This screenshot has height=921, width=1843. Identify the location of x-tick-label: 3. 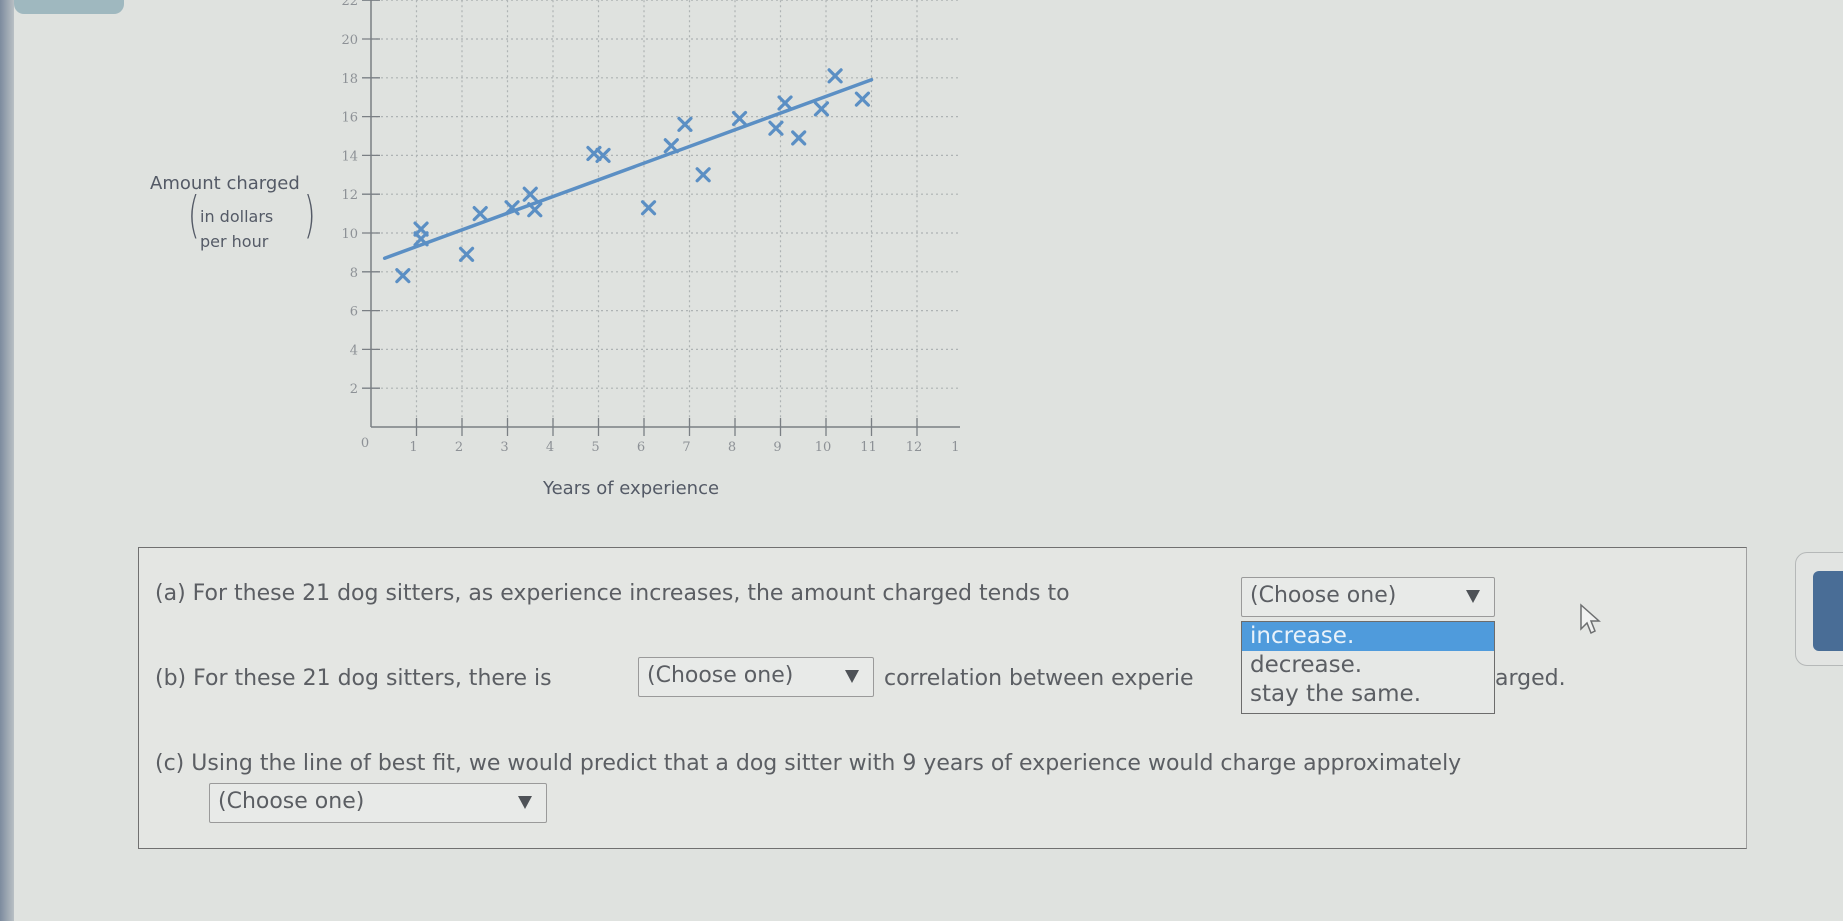
(504, 447).